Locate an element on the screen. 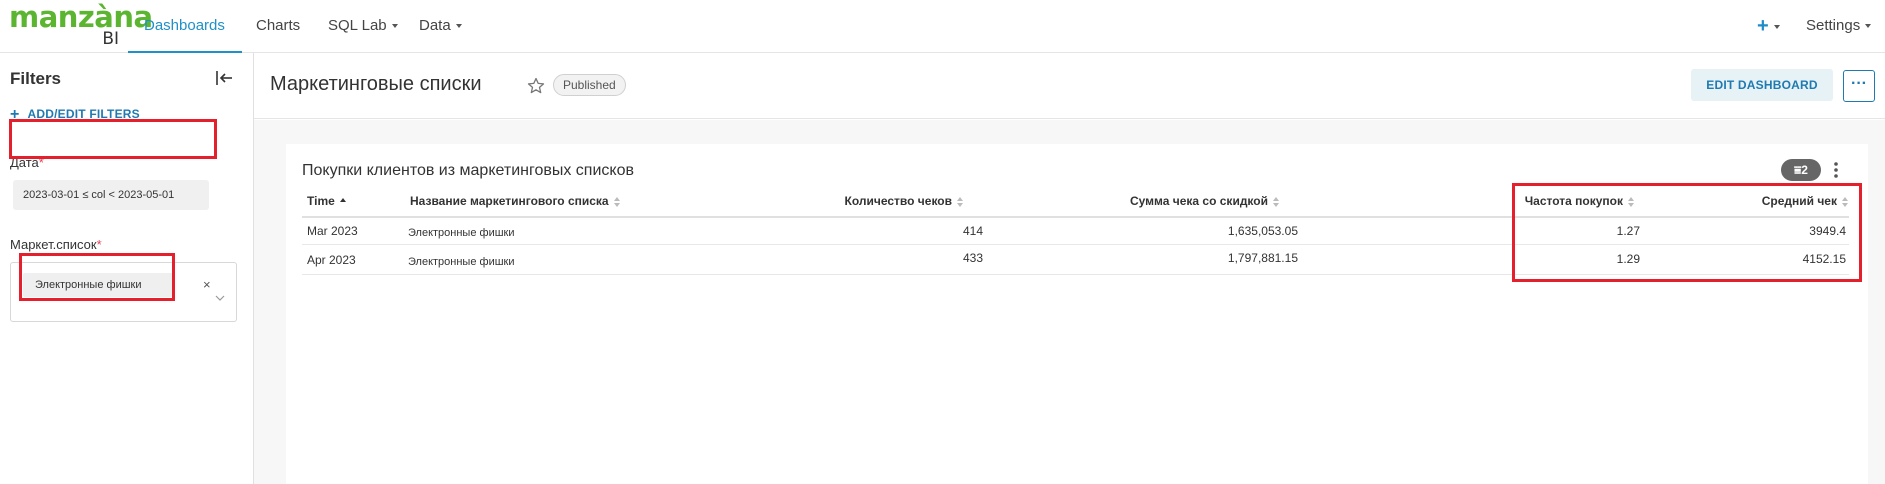  table-cell-average-receipt: 3949.4 is located at coordinates (1827, 231).